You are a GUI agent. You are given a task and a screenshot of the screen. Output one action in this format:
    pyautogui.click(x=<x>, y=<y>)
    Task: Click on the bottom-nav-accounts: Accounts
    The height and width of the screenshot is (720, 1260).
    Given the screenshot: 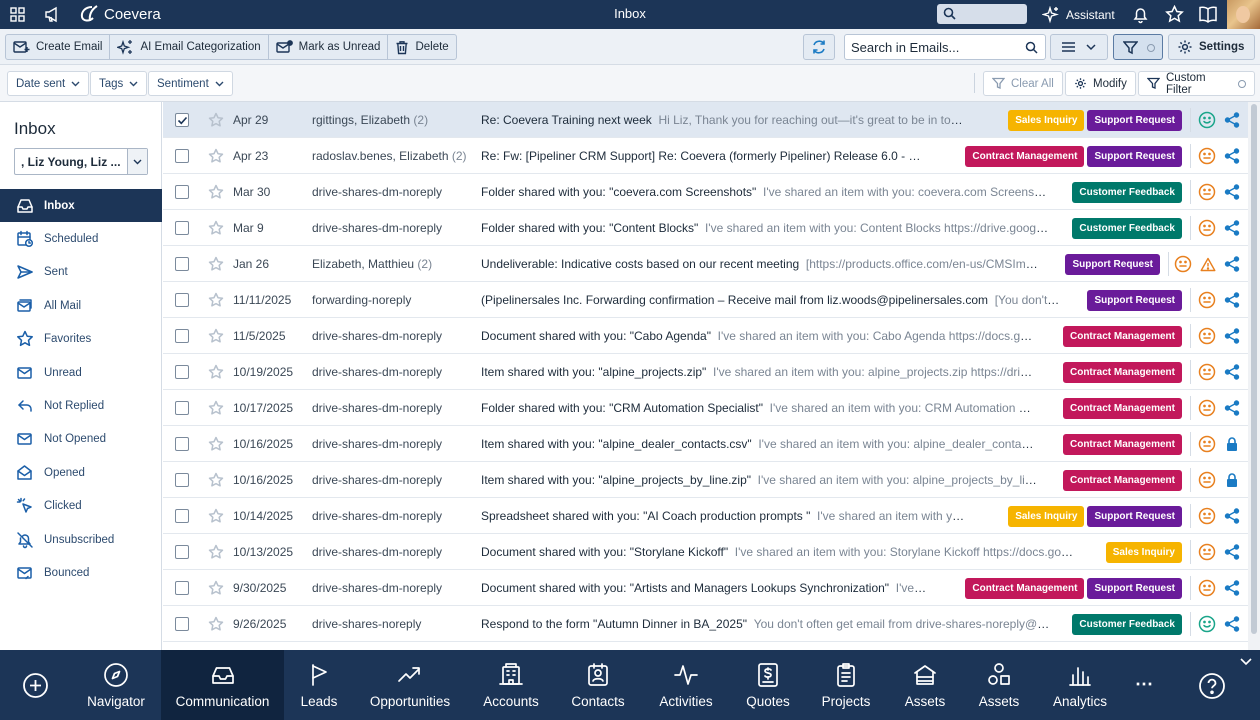 What is the action you would take?
    pyautogui.click(x=511, y=685)
    